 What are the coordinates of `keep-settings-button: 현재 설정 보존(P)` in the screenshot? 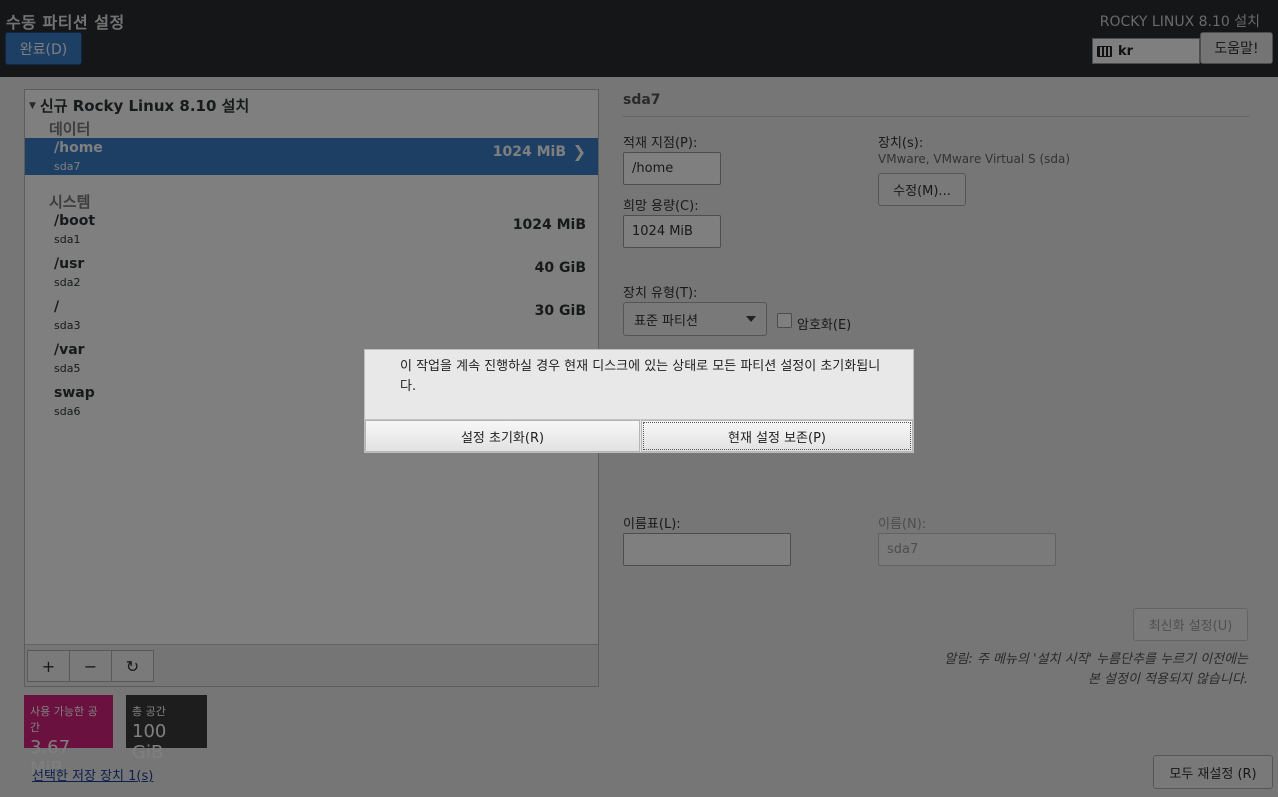 It's located at (777, 436).